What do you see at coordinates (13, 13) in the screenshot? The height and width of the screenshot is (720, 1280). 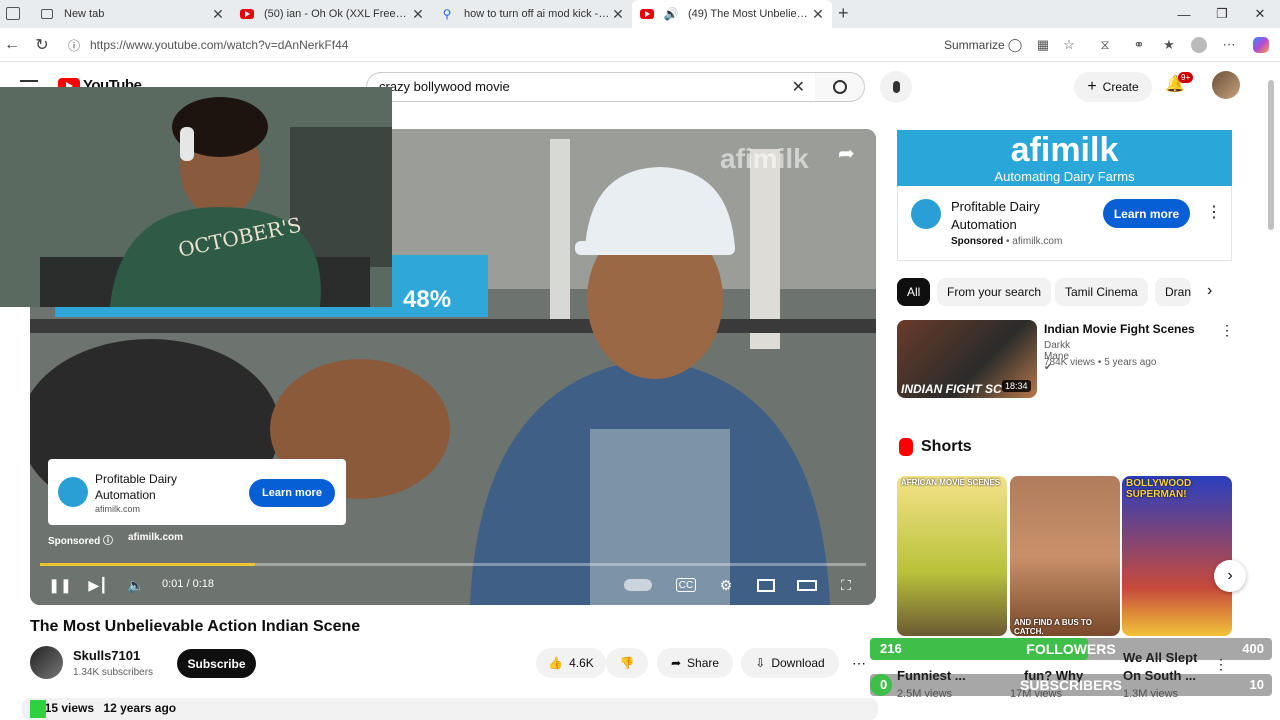 I see `tab-actions-icon` at bounding box center [13, 13].